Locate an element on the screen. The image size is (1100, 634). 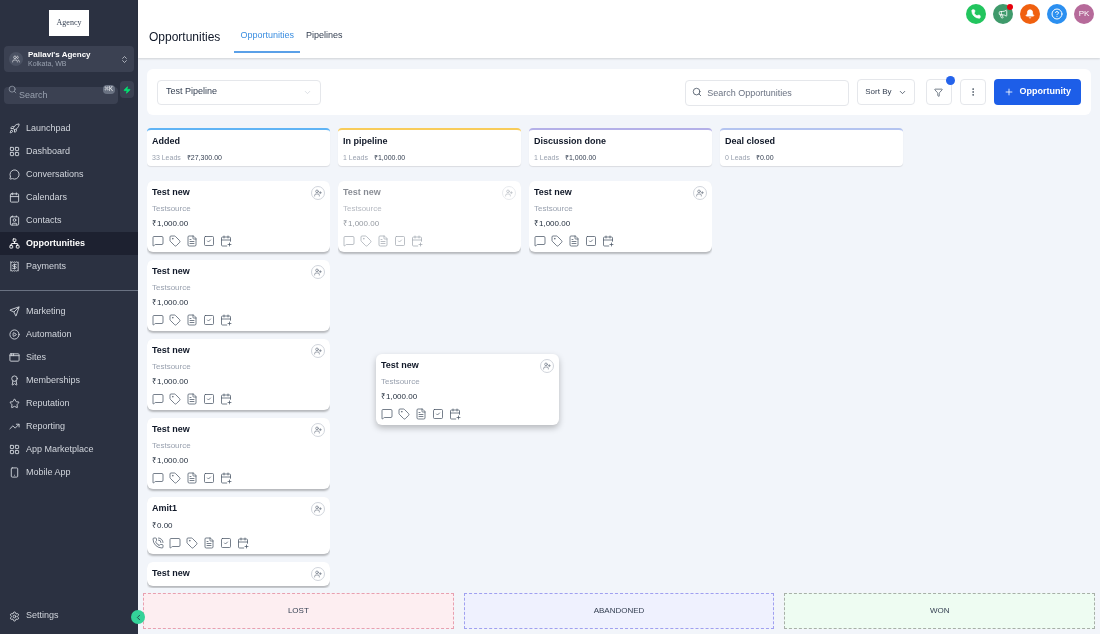
sidebar-item: Marketing is located at coordinates (69, 311).